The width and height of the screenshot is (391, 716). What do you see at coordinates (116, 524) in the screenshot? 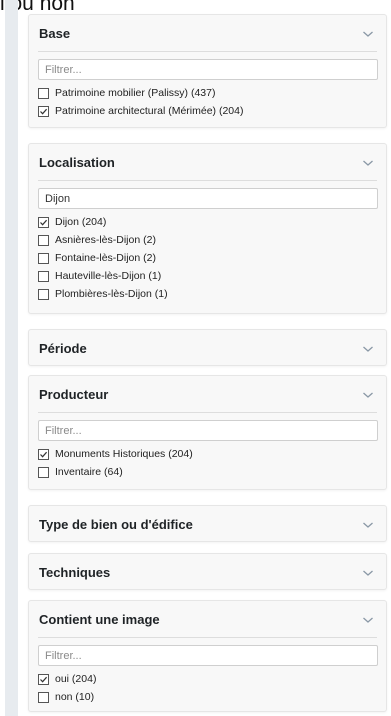
I see `facet-title: Type de bien ou d'édifice` at bounding box center [116, 524].